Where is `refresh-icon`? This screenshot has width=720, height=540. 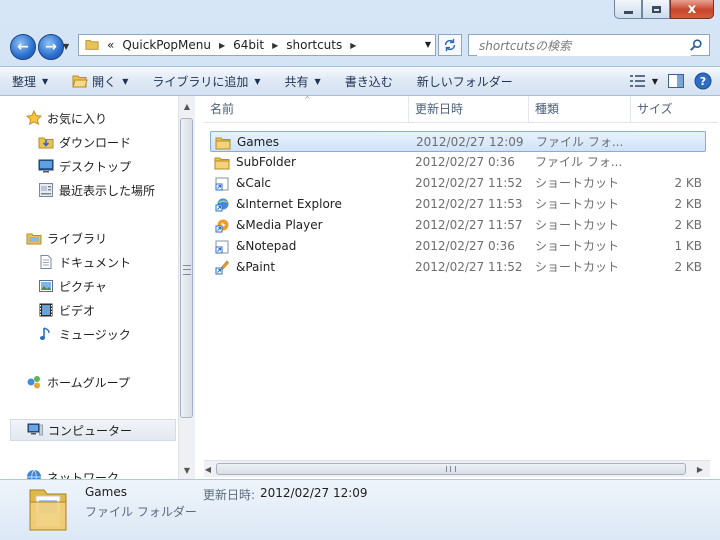
refresh-icon is located at coordinates (450, 45).